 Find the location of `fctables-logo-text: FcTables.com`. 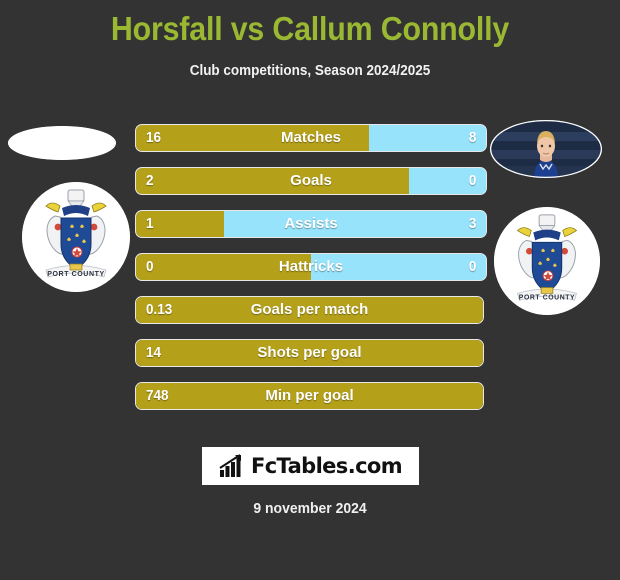

fctables-logo-text: FcTables.com is located at coordinates (326, 466).